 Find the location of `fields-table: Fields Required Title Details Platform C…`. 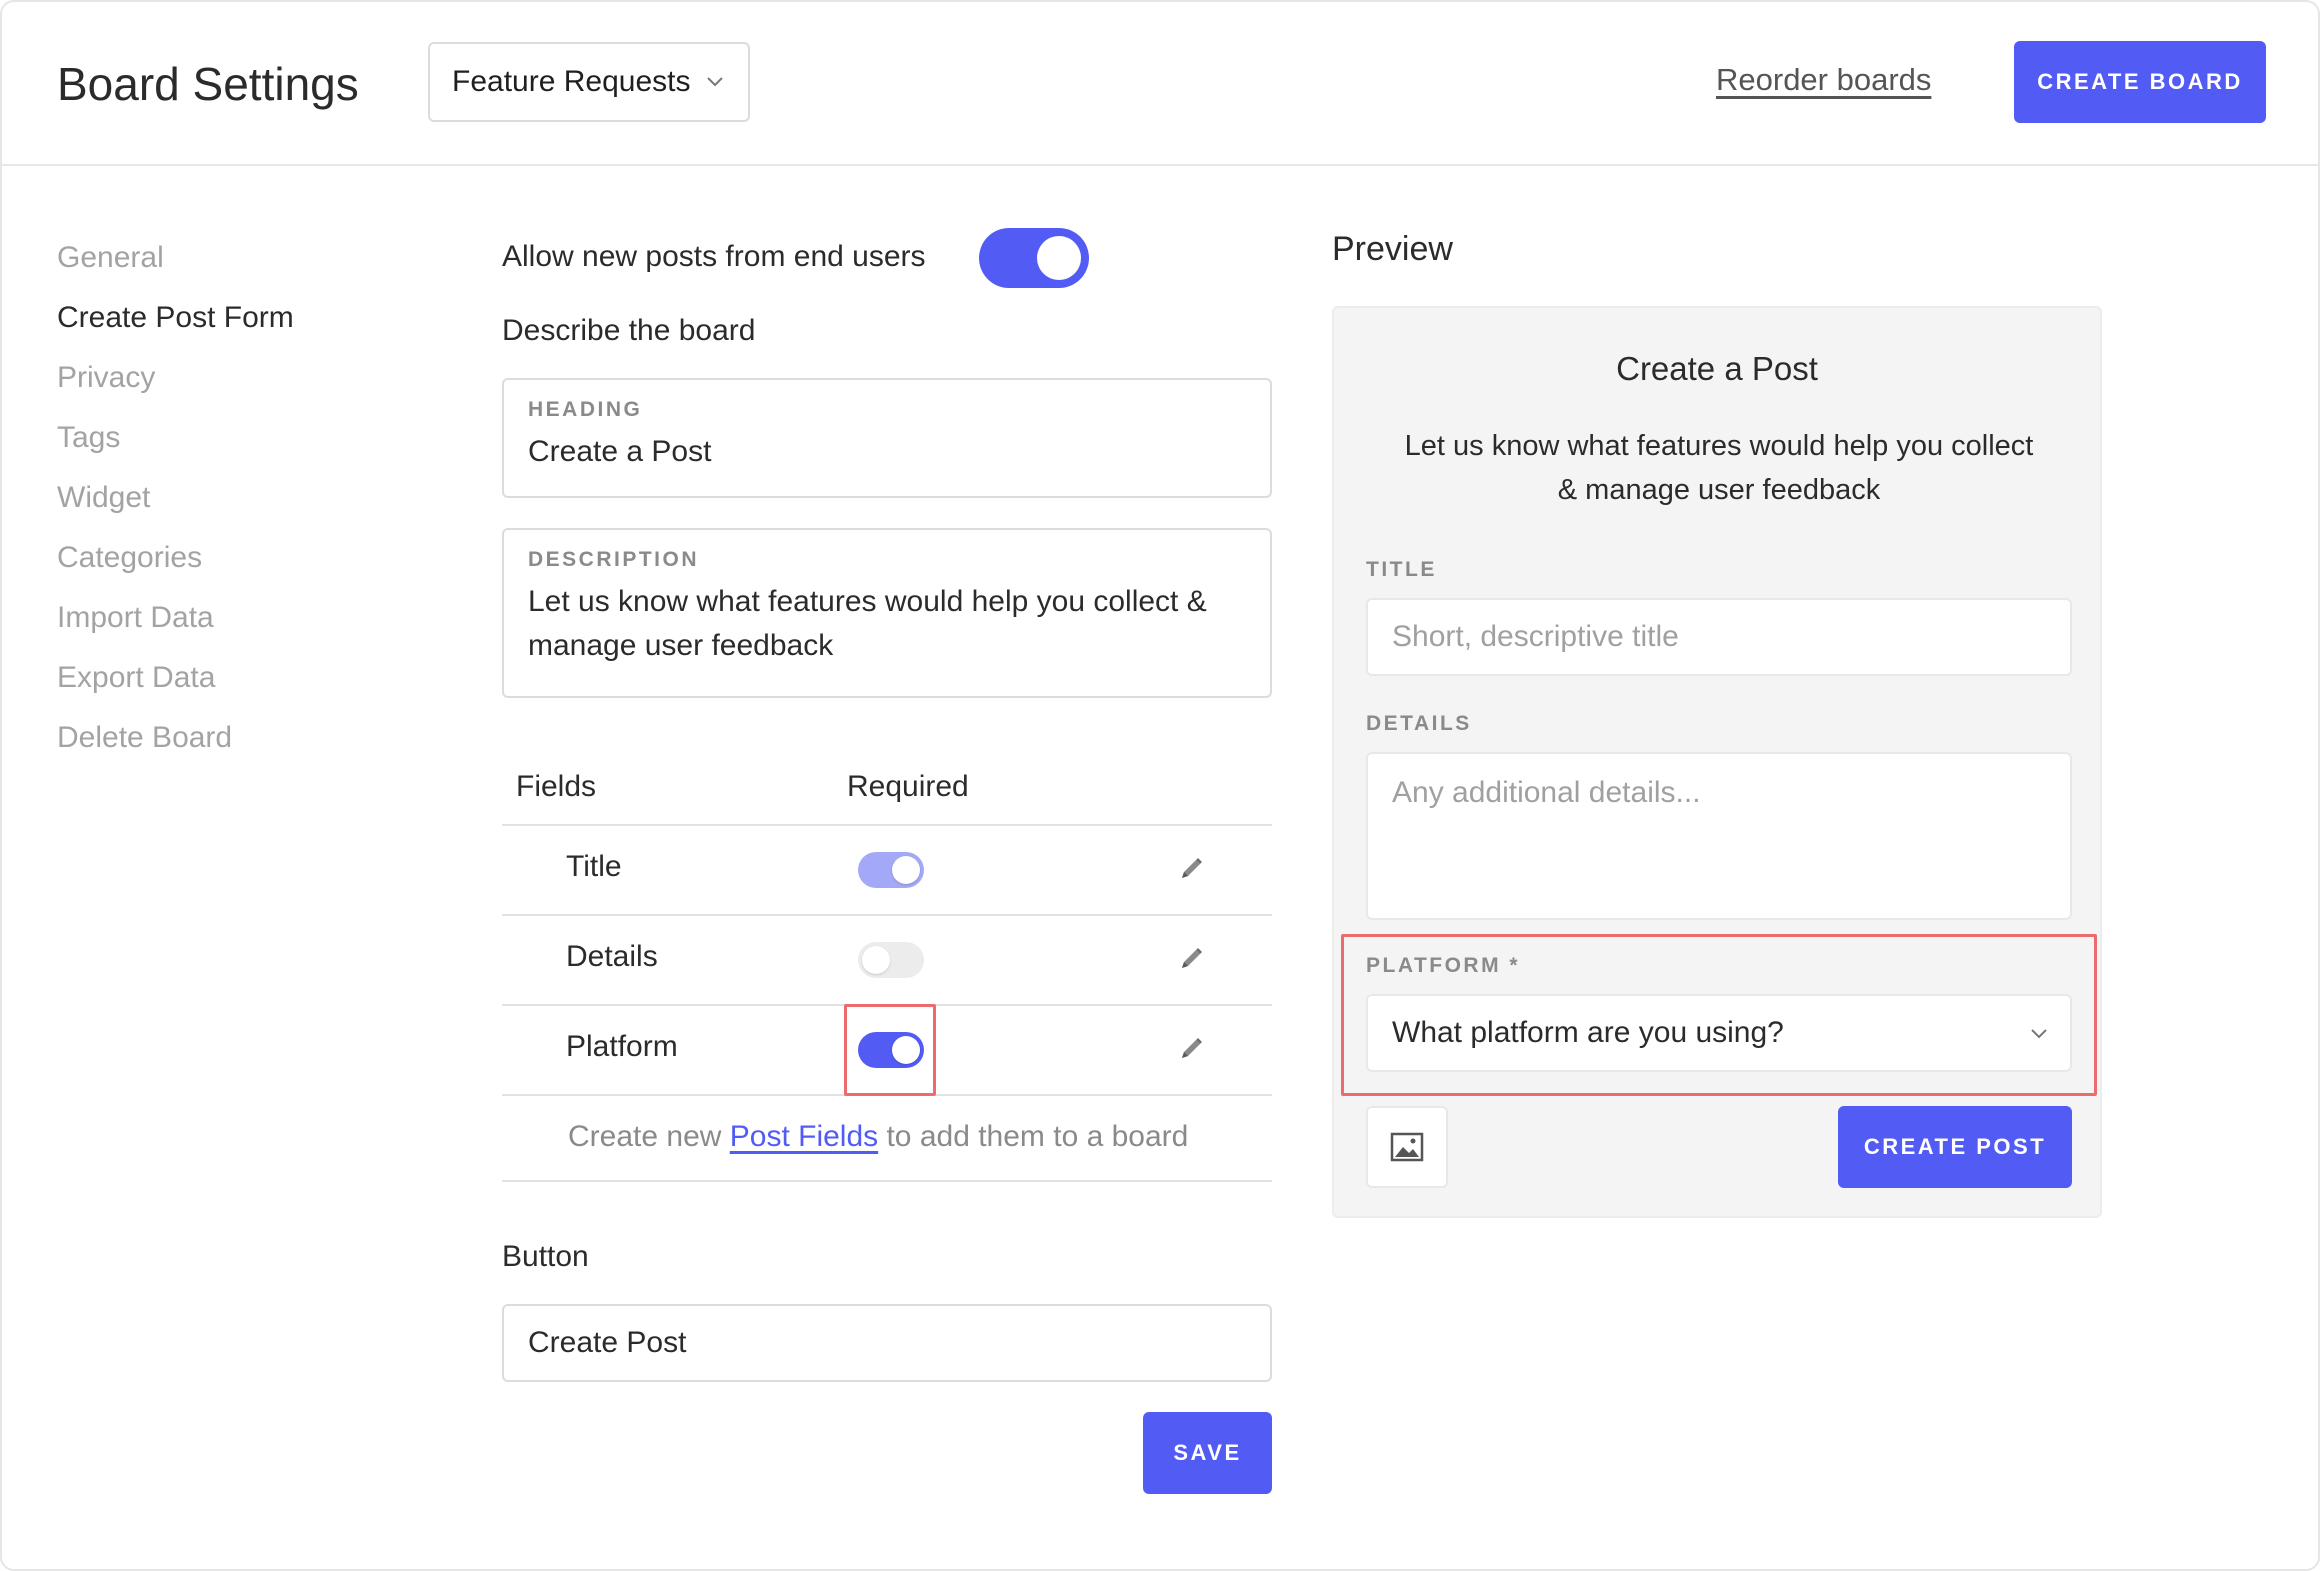

fields-table: Fields Required Title Details Platform C… is located at coordinates (887, 971).